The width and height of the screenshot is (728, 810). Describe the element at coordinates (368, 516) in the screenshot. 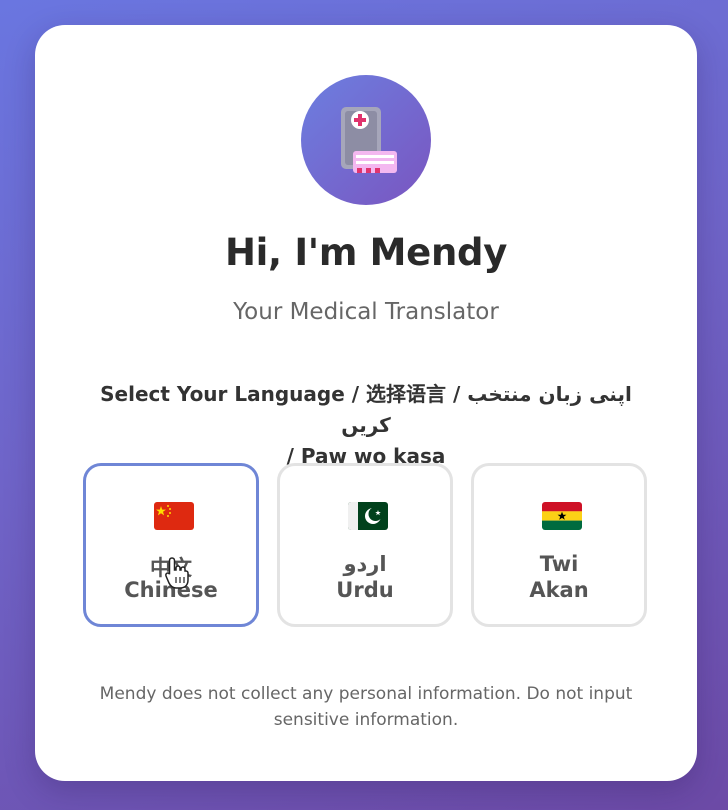

I see `pakistan-flag-icon` at that location.